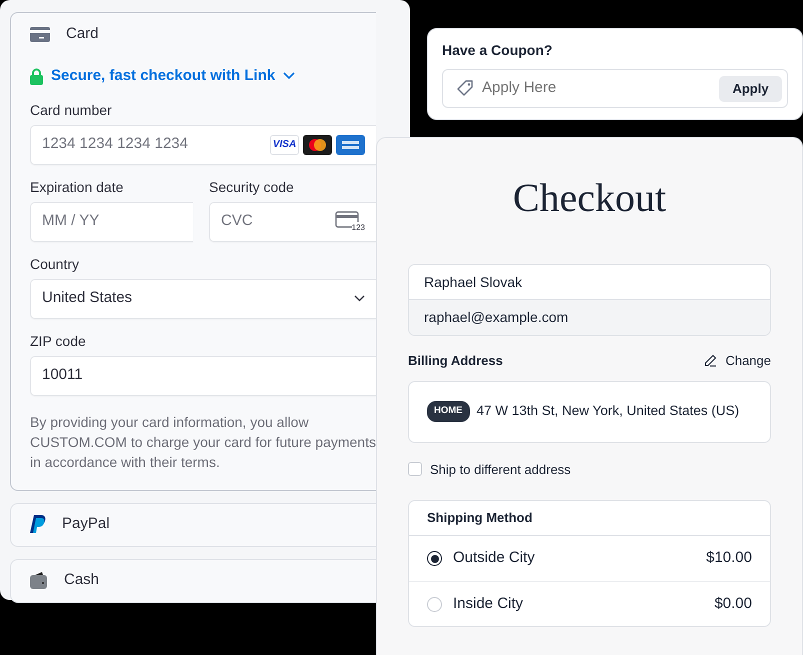  Describe the element at coordinates (39, 580) in the screenshot. I see `wallet-icon` at that location.